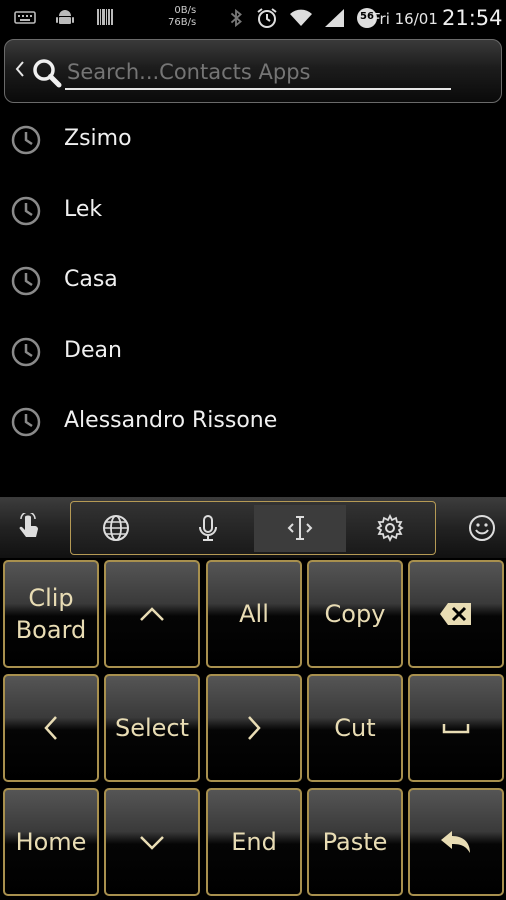 This screenshot has width=506, height=900. What do you see at coordinates (171, 420) in the screenshot?
I see `contact-name: Alessandro Rissone` at bounding box center [171, 420].